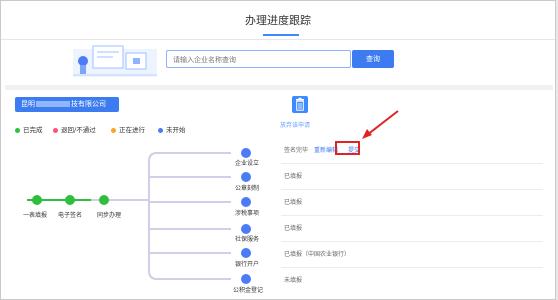 Image resolution: width=558 pixels, height=300 pixels. I want to click on annotation-arrow, so click(380, 124).